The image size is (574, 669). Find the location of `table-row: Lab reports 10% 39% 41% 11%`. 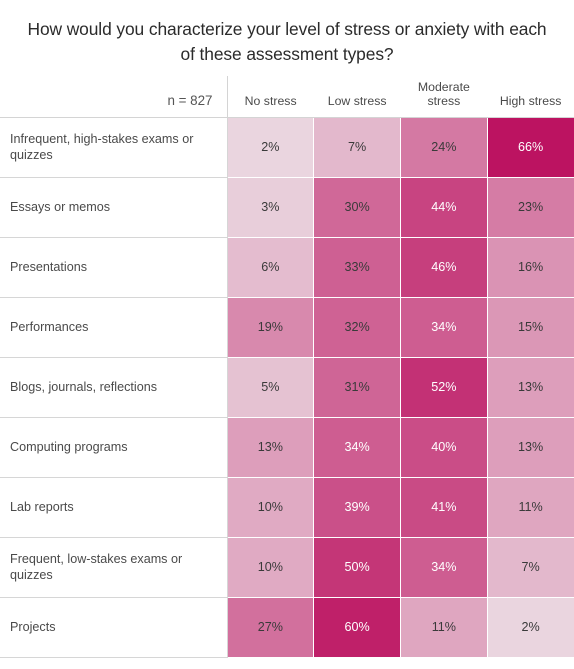

table-row: Lab reports 10% 39% 41% 11% is located at coordinates (287, 507).